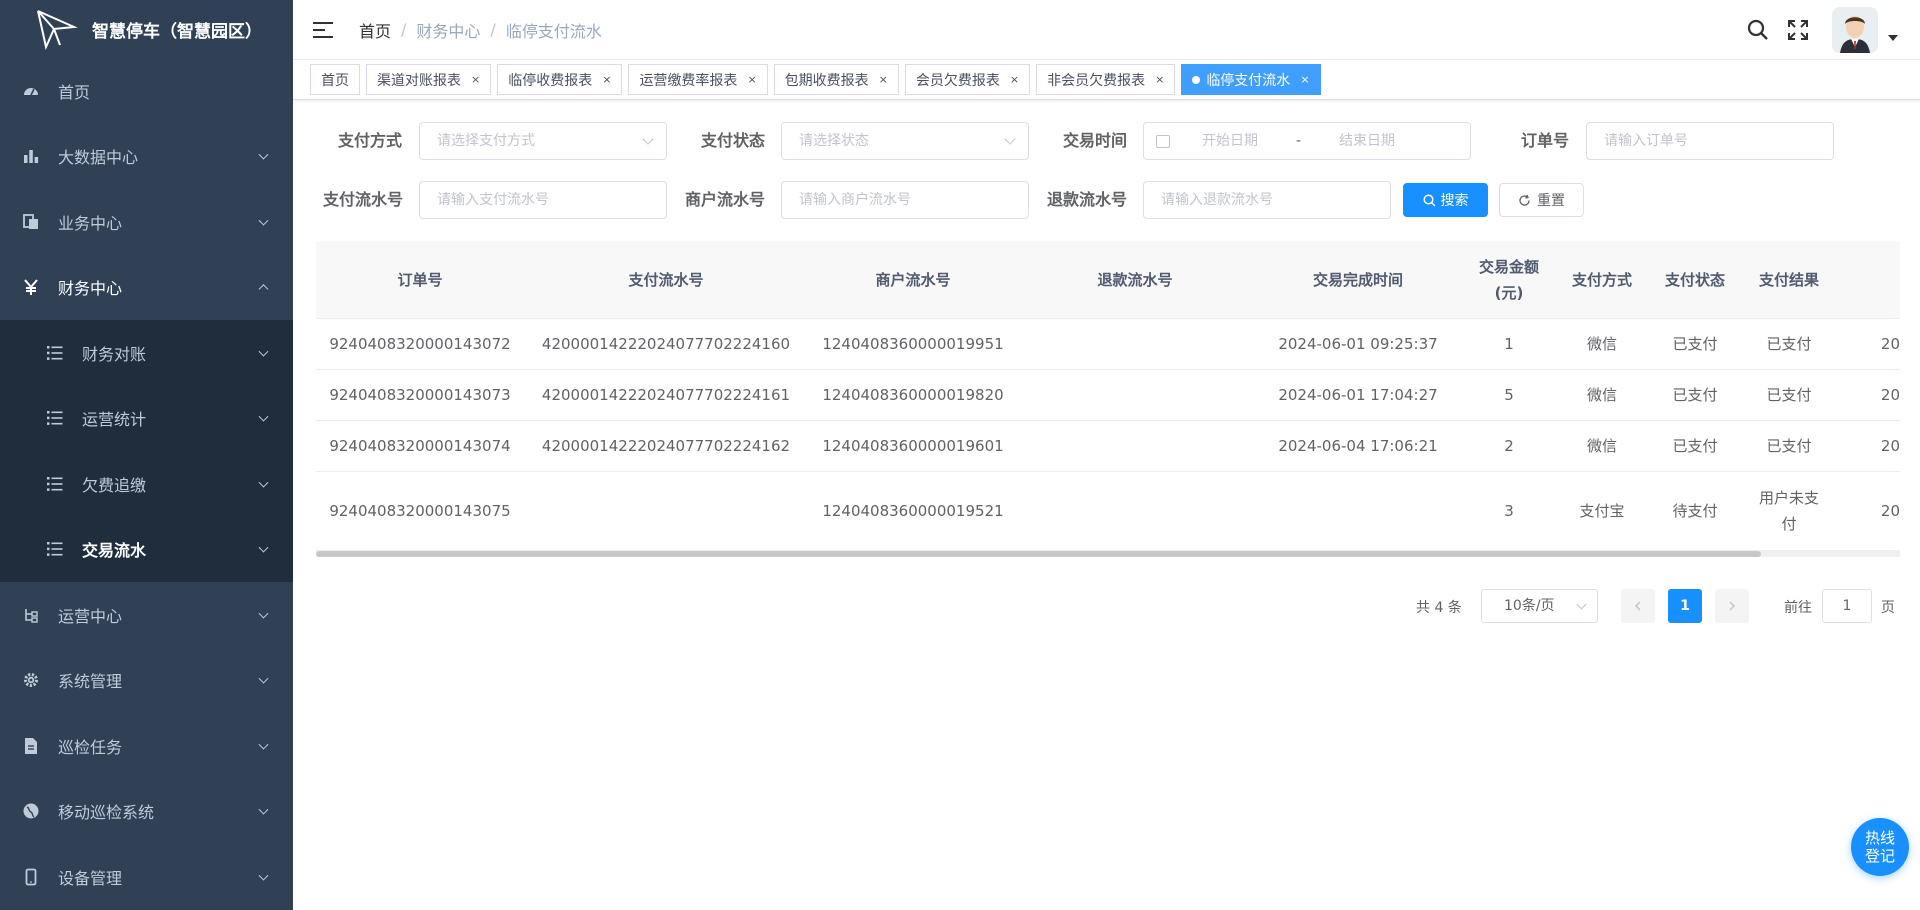  What do you see at coordinates (1267, 200) in the screenshot?
I see `refund-serial-input: 请输入退款流水号` at bounding box center [1267, 200].